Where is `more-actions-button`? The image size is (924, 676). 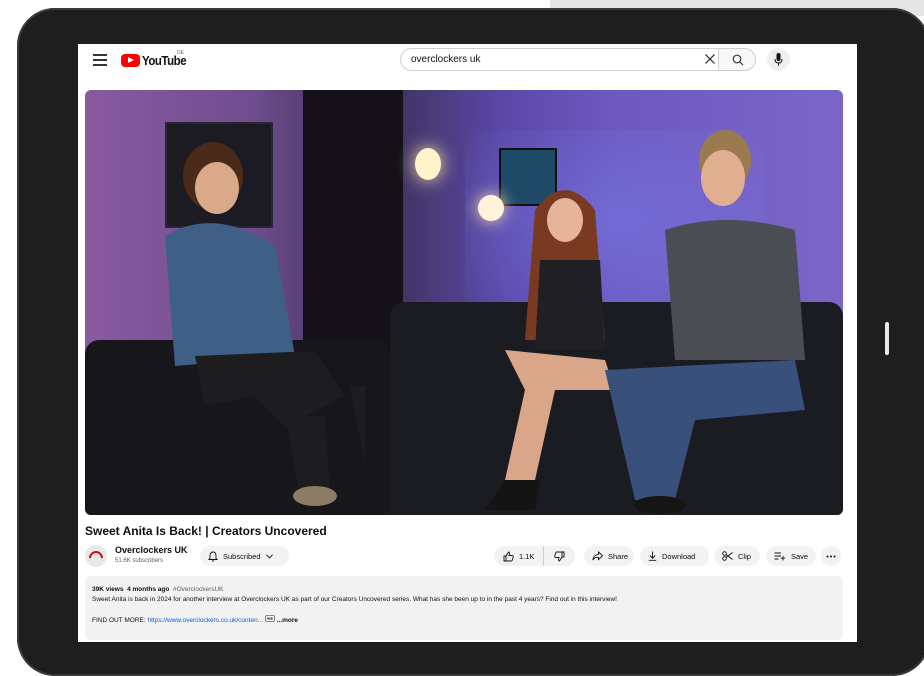 more-actions-button is located at coordinates (831, 556).